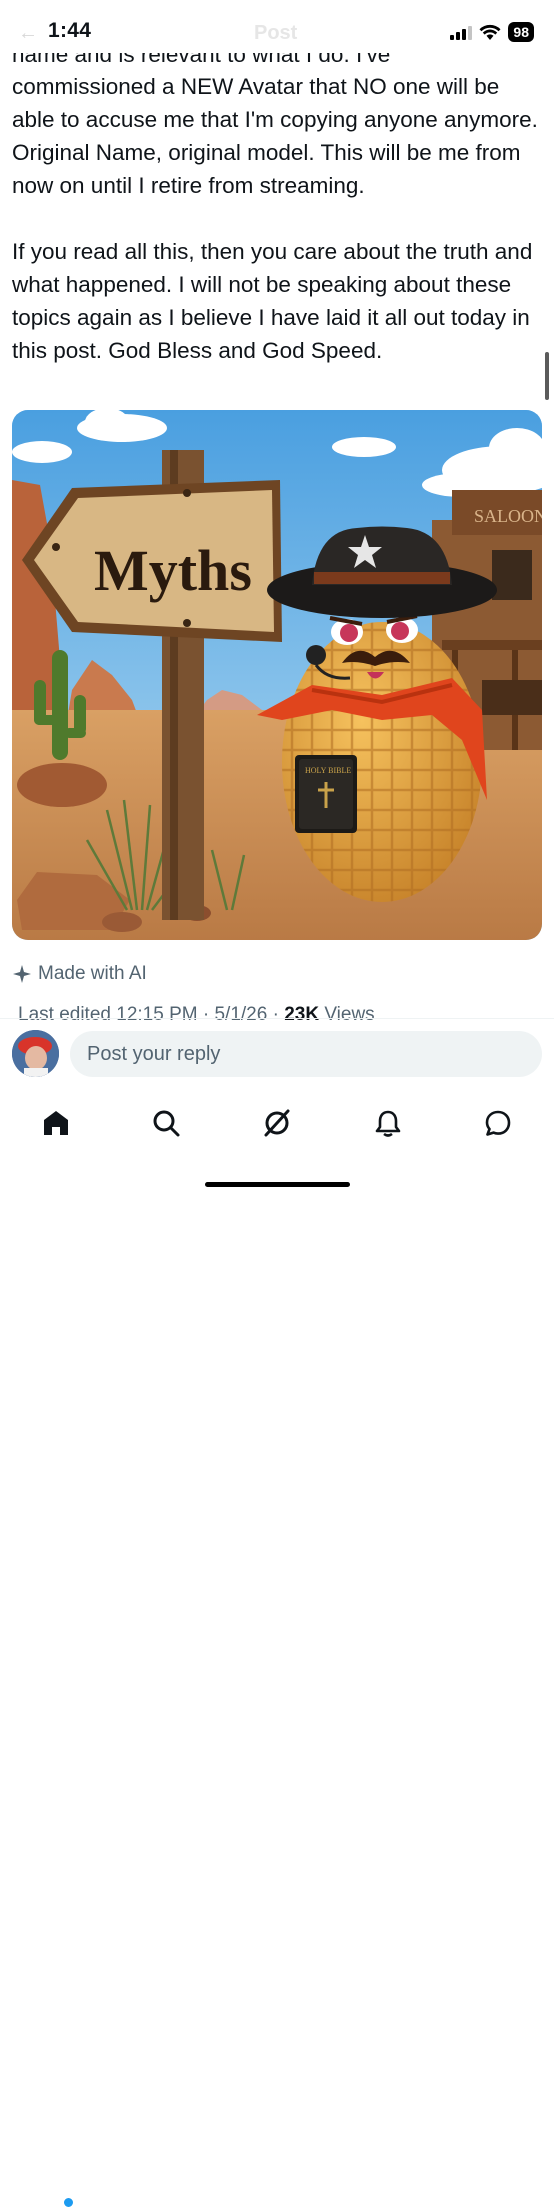 This screenshot has width=554, height=2209. I want to click on wifi-icon, so click(490, 32).